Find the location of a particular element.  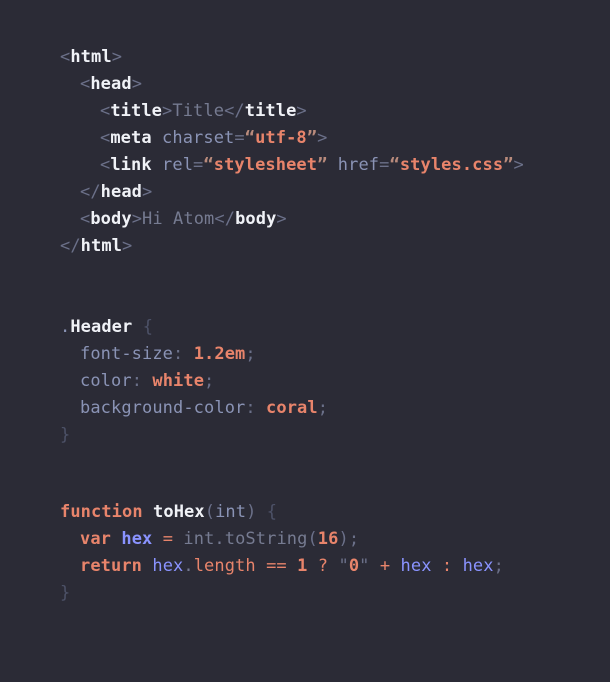

code-token: stylesheet is located at coordinates (265, 165).